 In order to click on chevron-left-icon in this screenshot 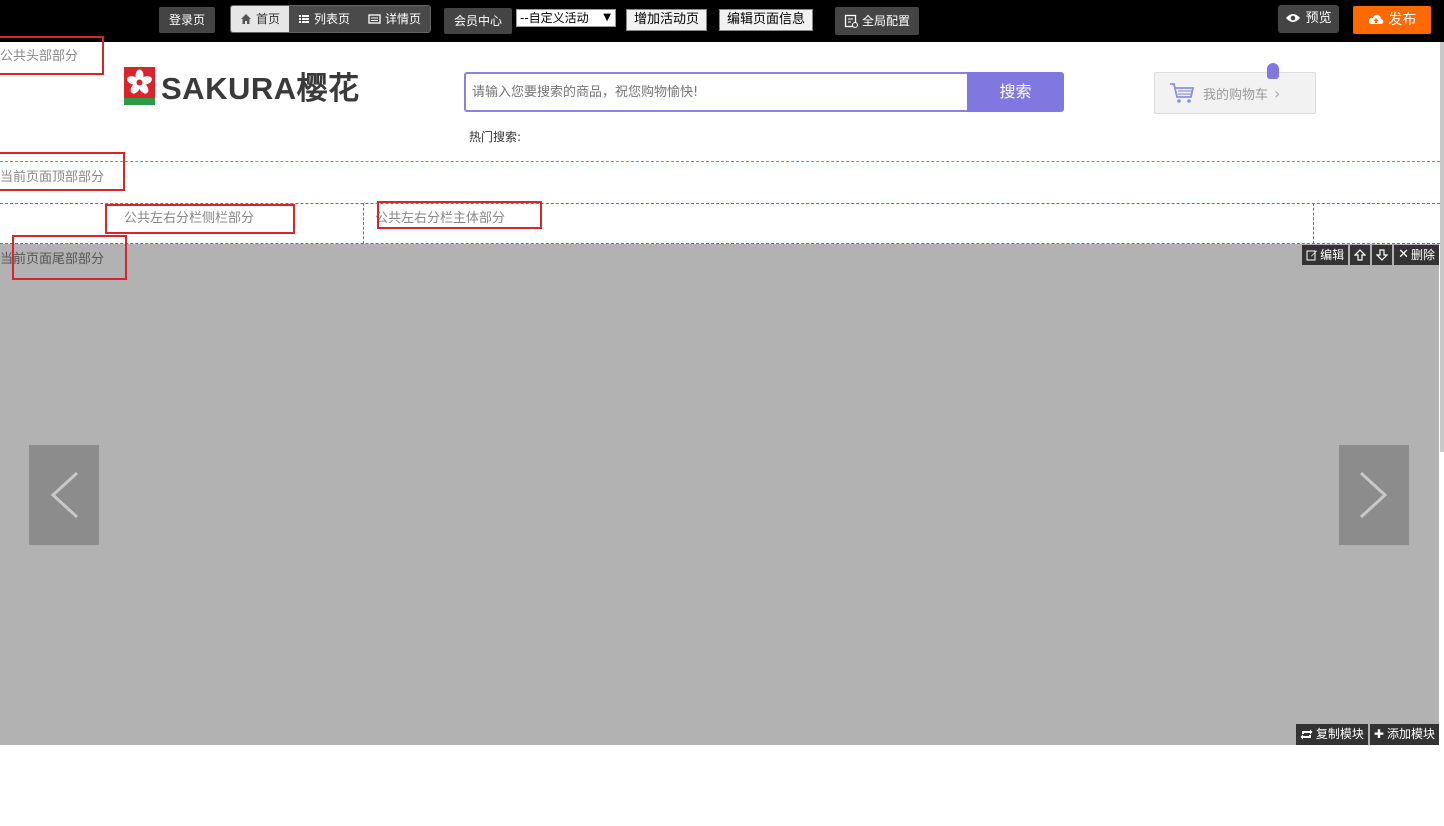, I will do `click(64, 495)`.